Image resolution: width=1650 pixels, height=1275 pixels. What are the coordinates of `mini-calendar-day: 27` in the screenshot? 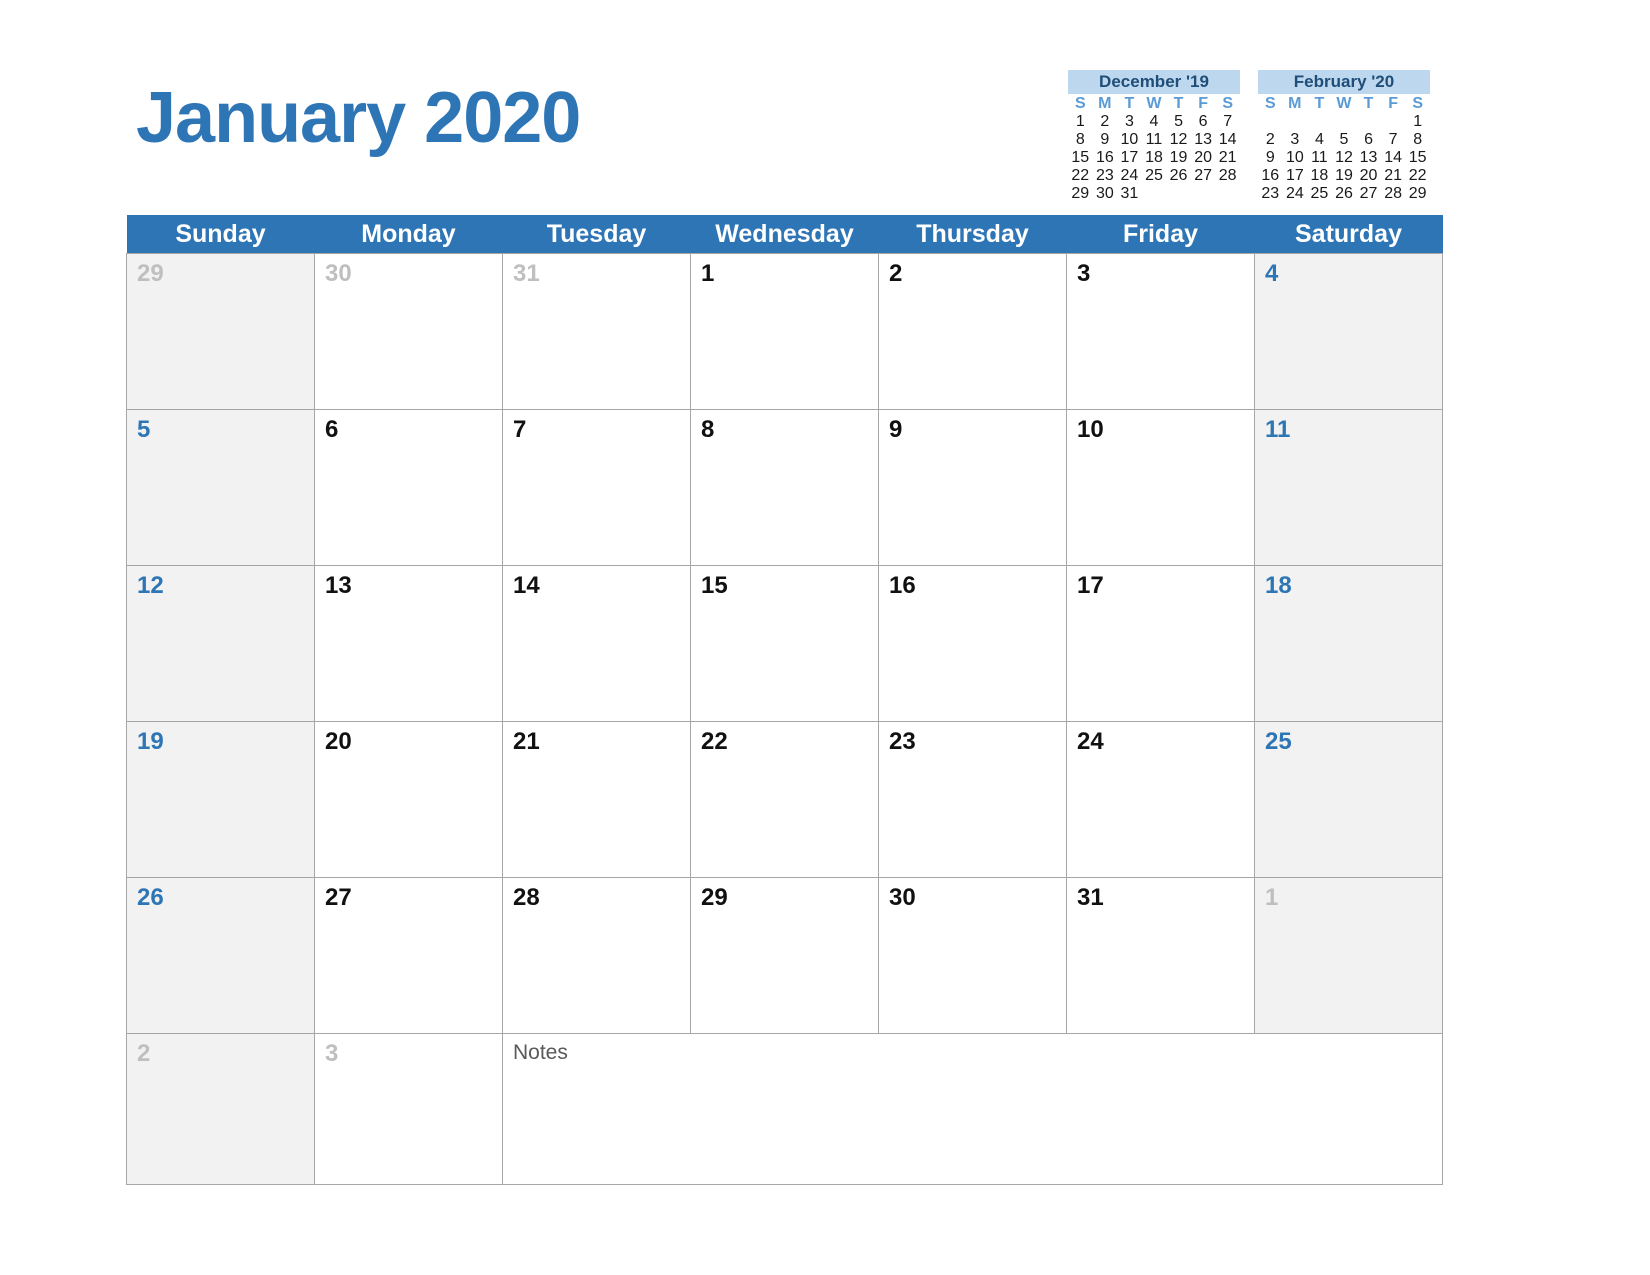 It's located at (1368, 193).